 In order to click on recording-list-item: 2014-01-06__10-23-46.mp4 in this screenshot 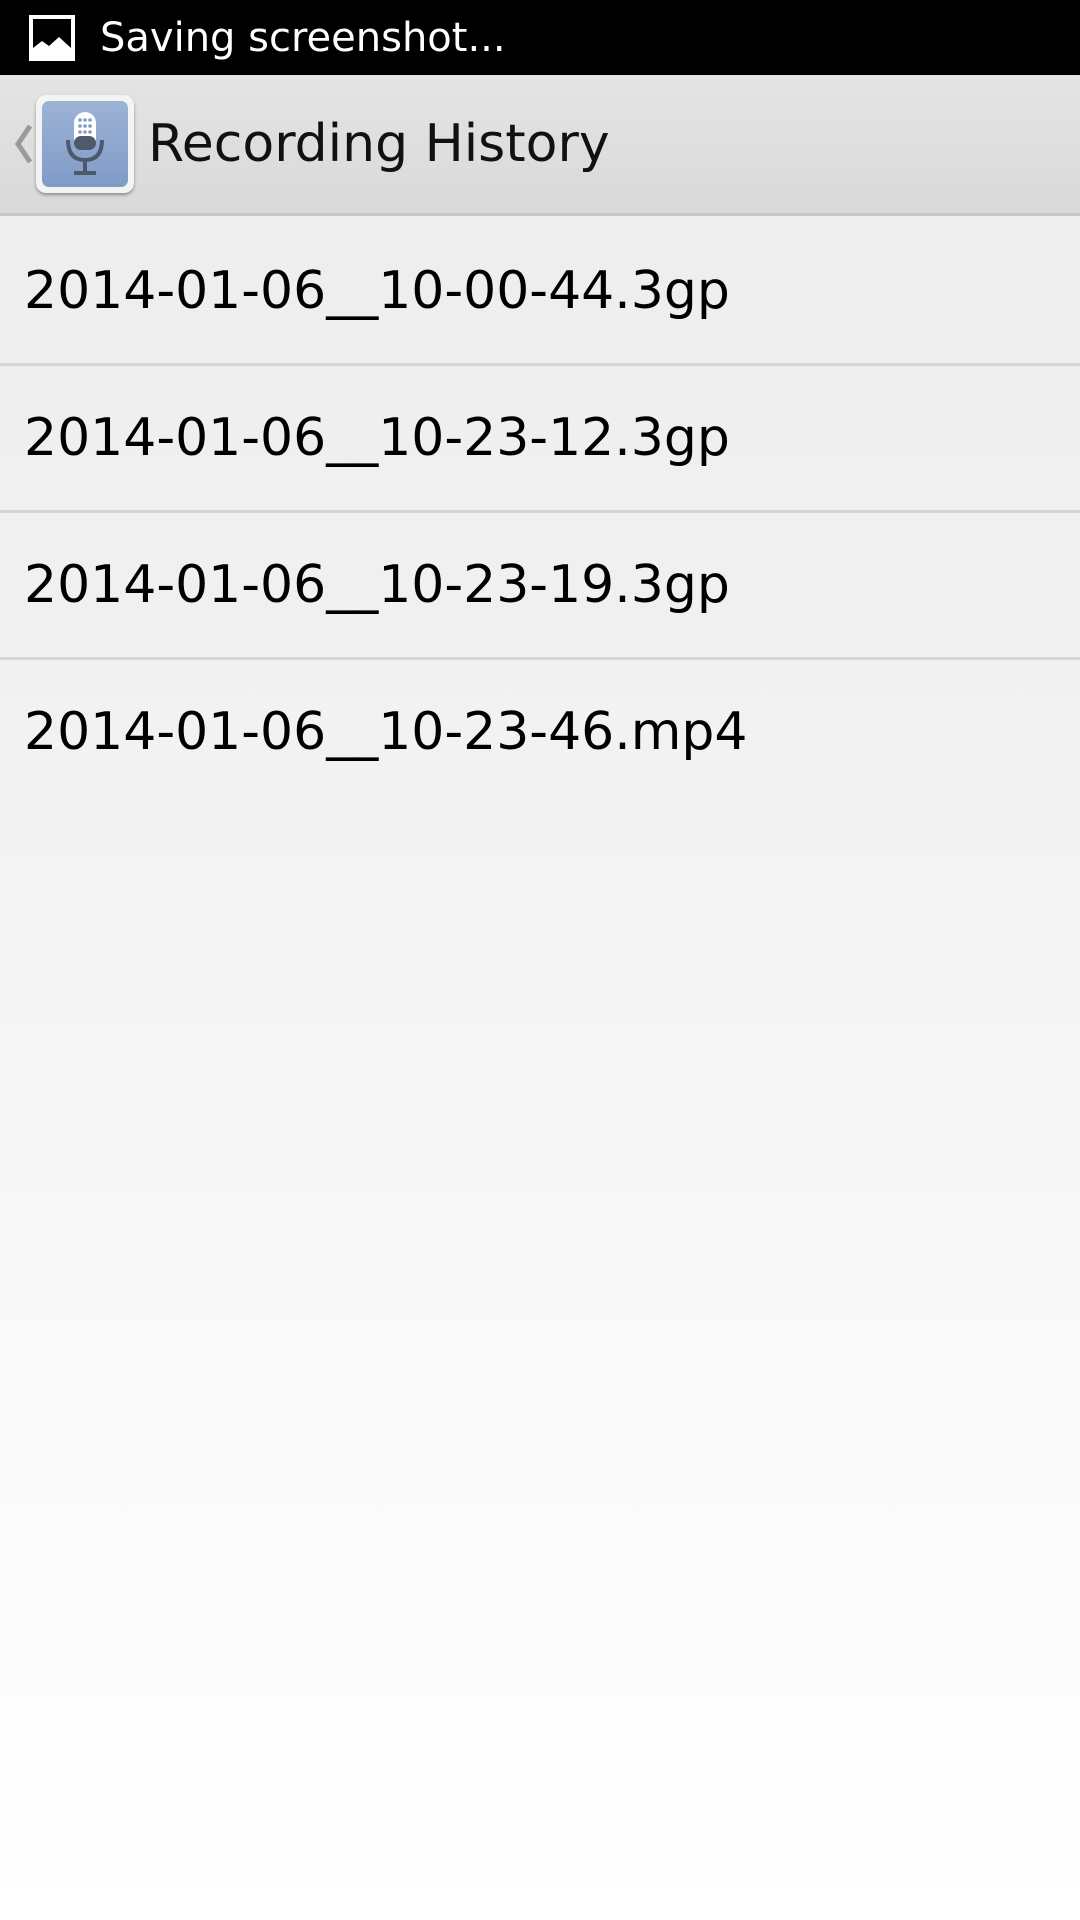, I will do `click(540, 732)`.